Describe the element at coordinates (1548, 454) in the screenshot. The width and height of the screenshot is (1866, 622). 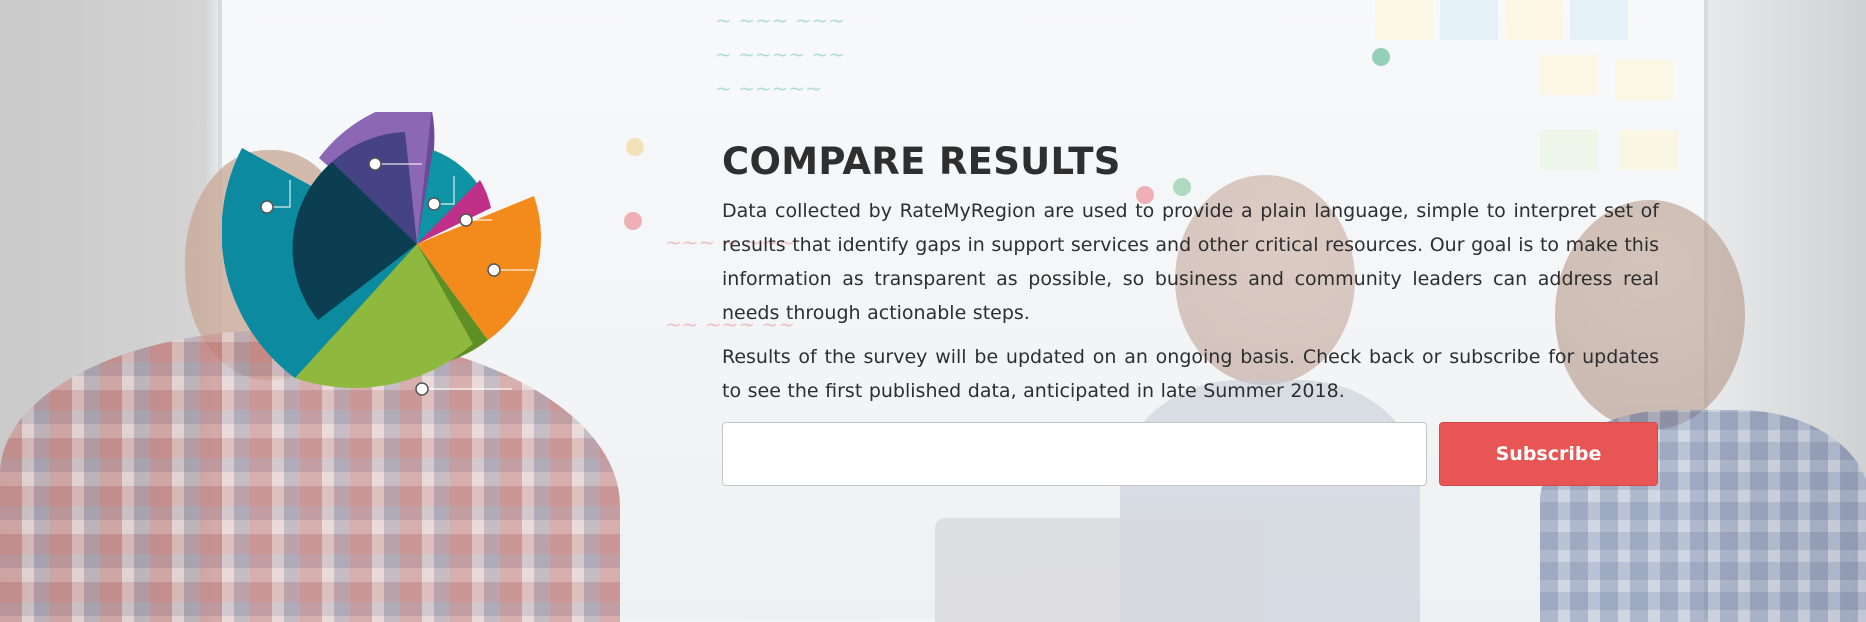
I see `subscribe-button: Subscribe` at that location.